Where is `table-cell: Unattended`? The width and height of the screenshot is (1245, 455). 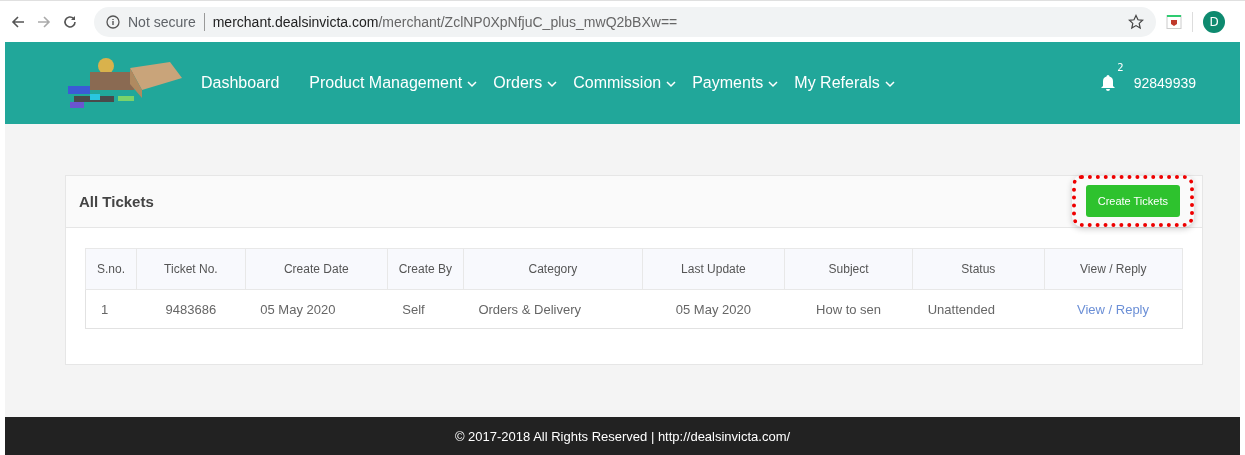 table-cell: Unattended is located at coordinates (978, 309).